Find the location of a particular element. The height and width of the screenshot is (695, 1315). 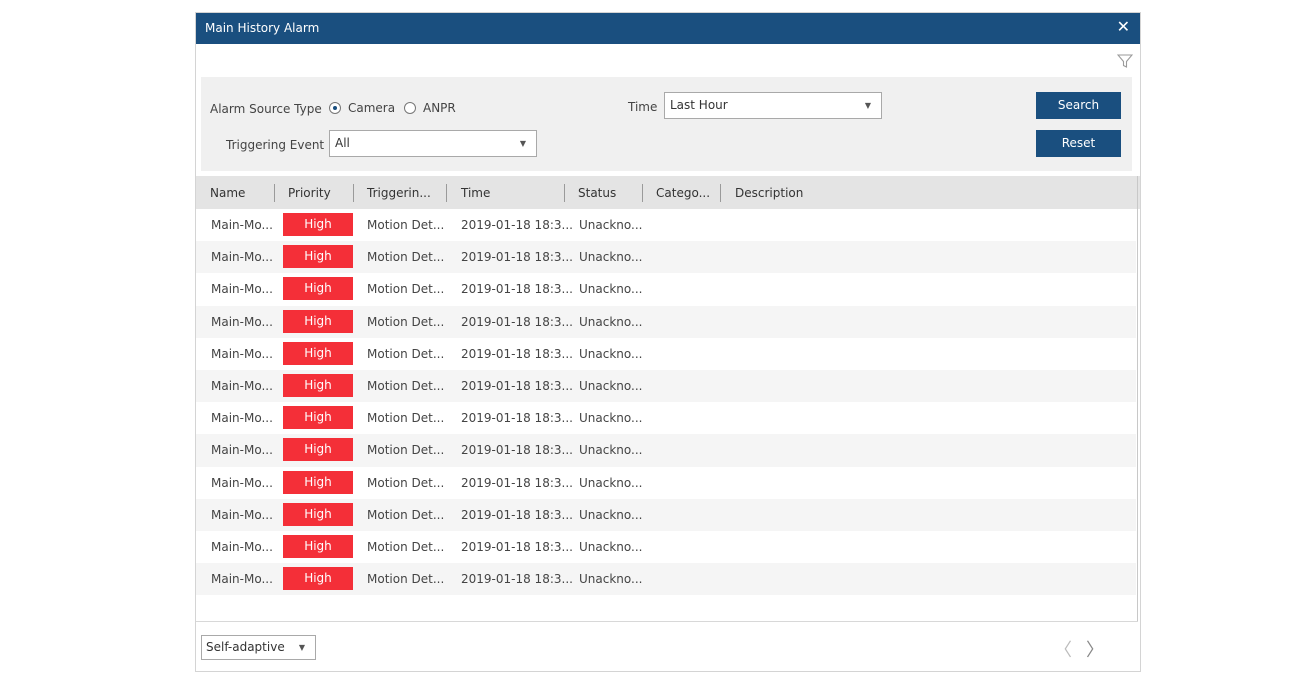

close-icon: ✕ is located at coordinates (1123, 27).